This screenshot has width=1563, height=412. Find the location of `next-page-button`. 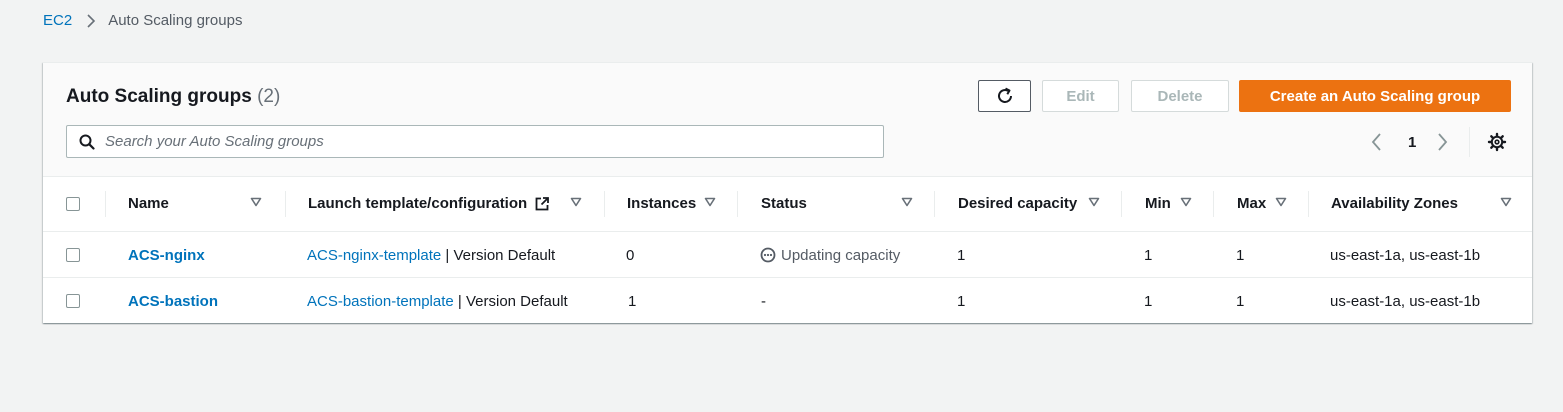

next-page-button is located at coordinates (1443, 142).